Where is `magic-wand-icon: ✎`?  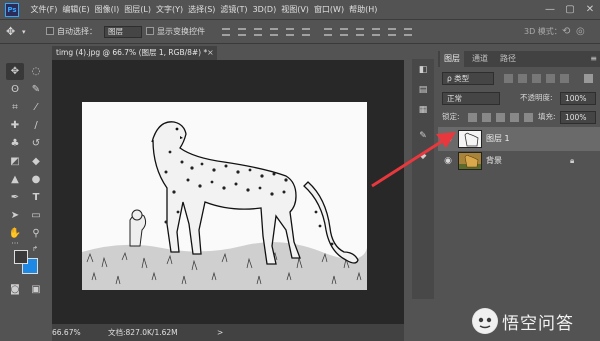
magic-wand-icon: ✎ is located at coordinates (36, 89).